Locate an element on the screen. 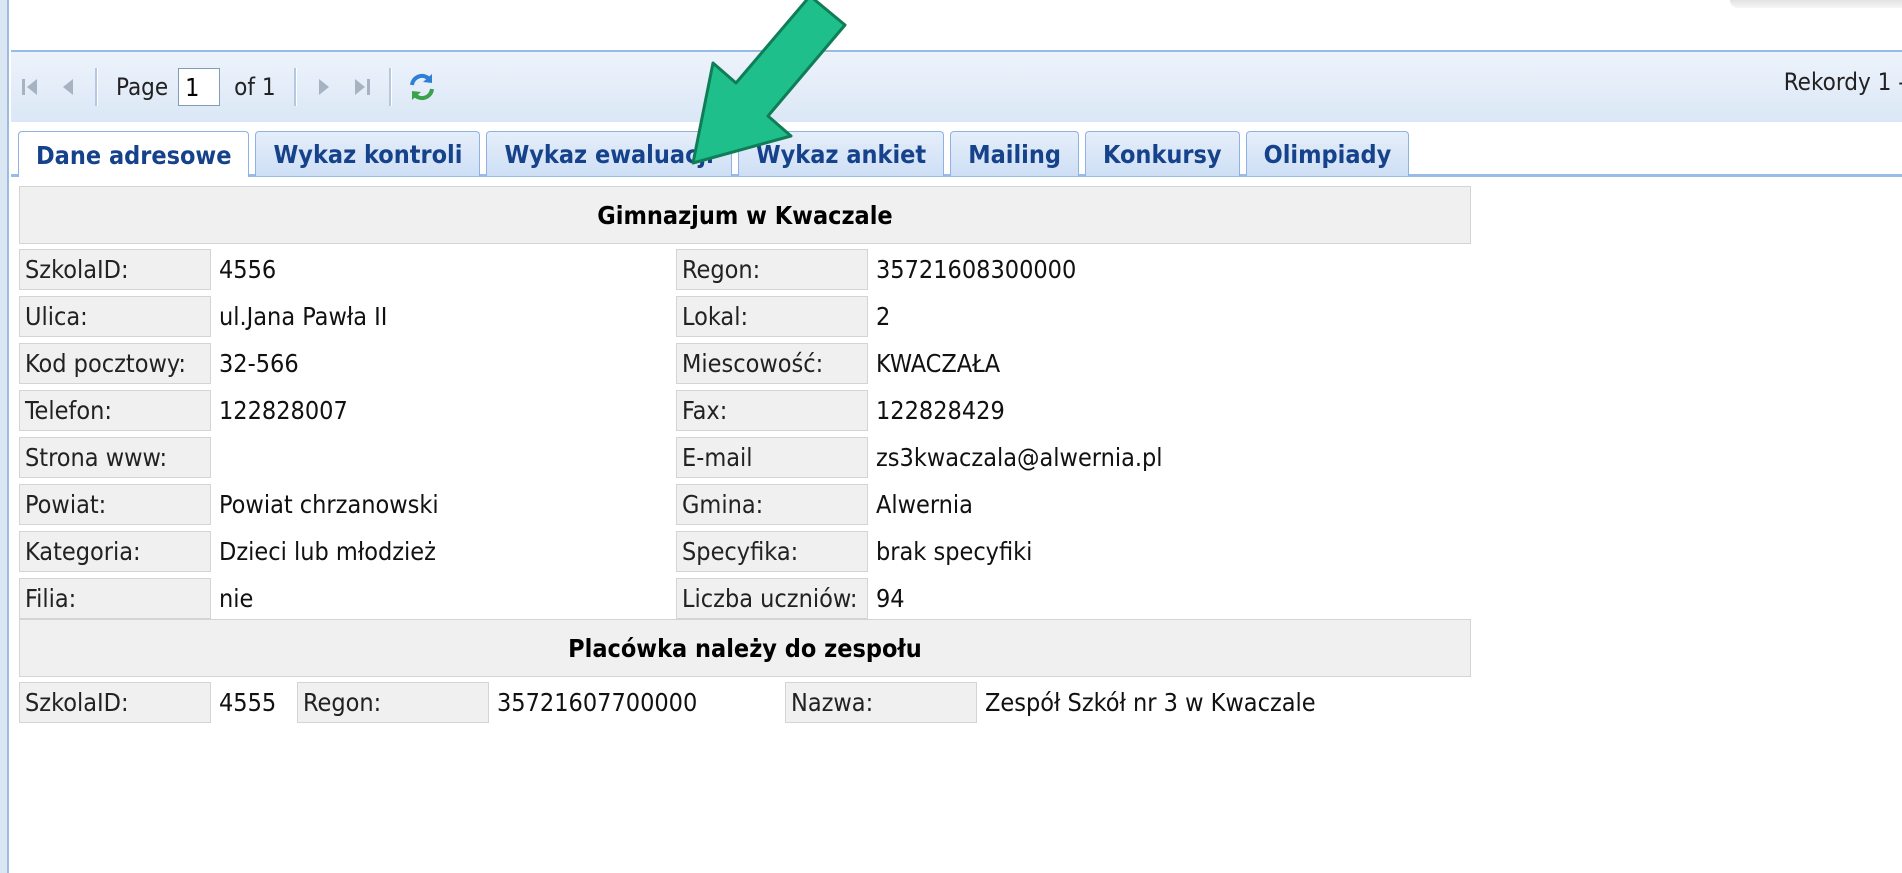  group-id-value: 4555 is located at coordinates (248, 702).